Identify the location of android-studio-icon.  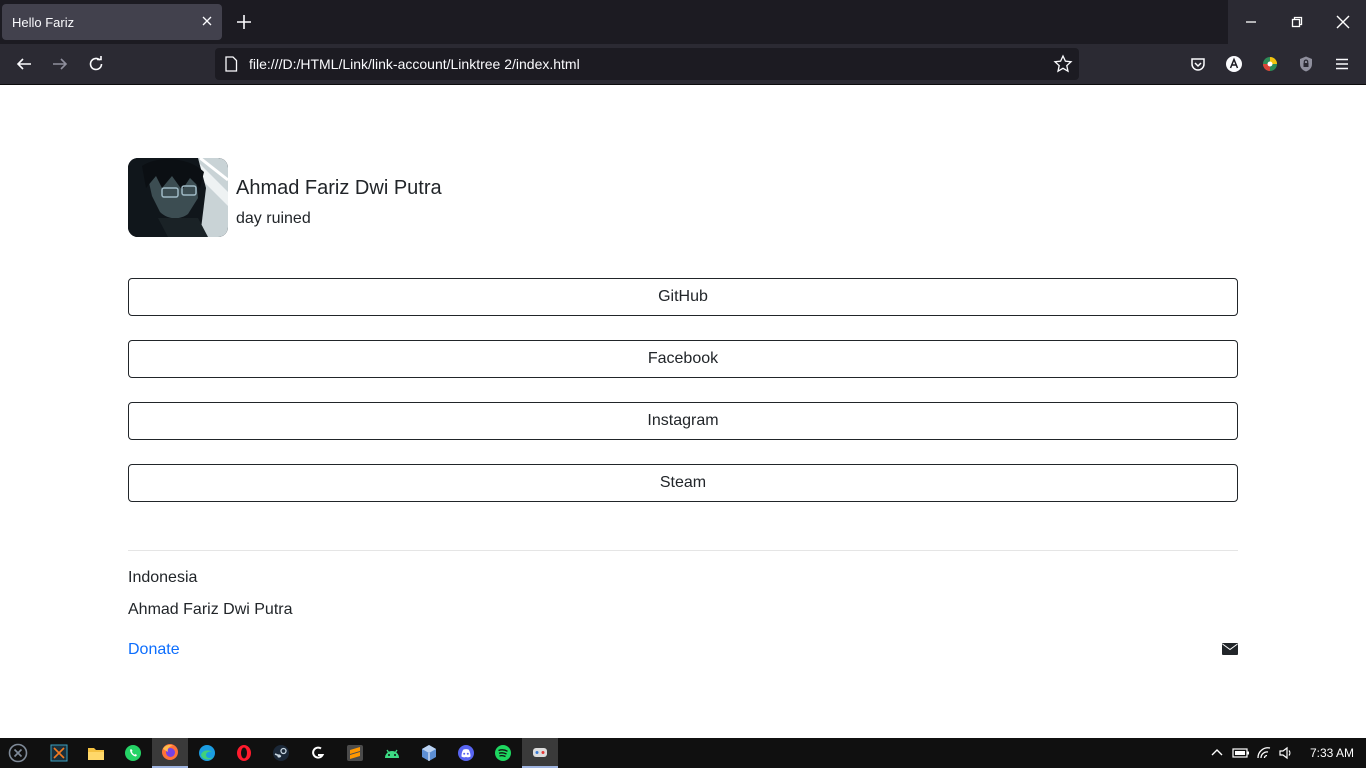
(392, 753).